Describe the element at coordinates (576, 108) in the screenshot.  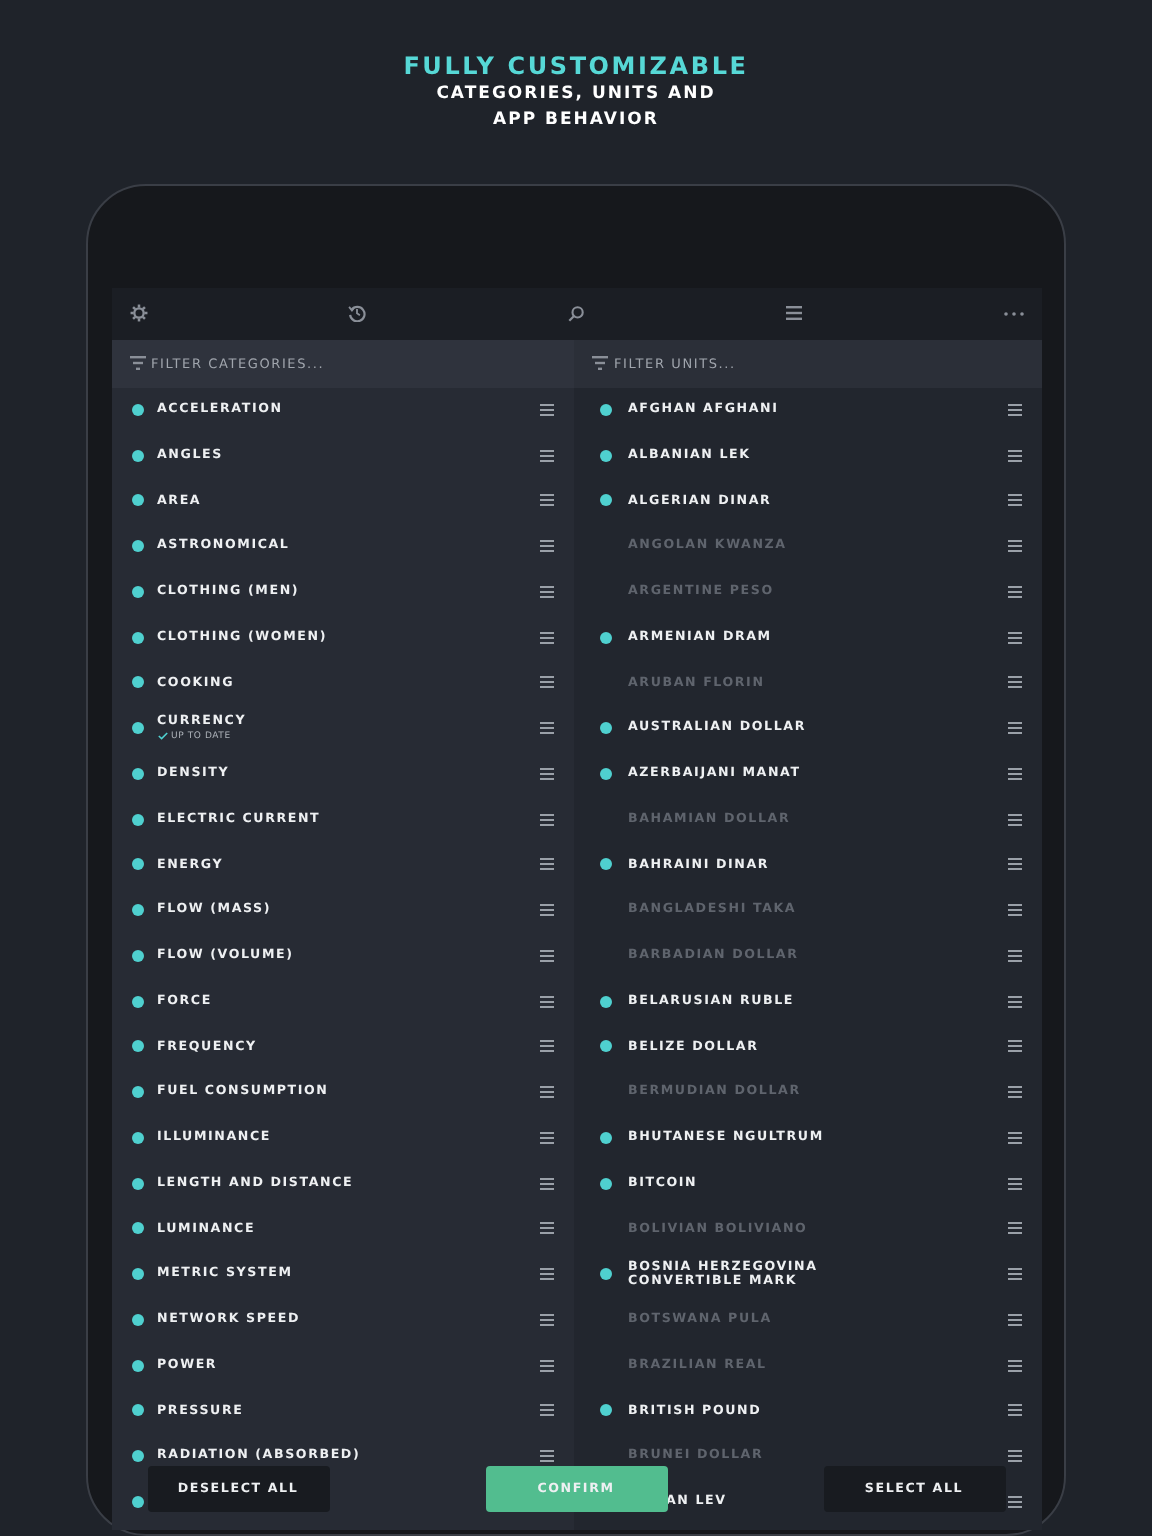
I see `subheadline: CATEGORIES, UNITS AND APP BEHAVIOR` at that location.